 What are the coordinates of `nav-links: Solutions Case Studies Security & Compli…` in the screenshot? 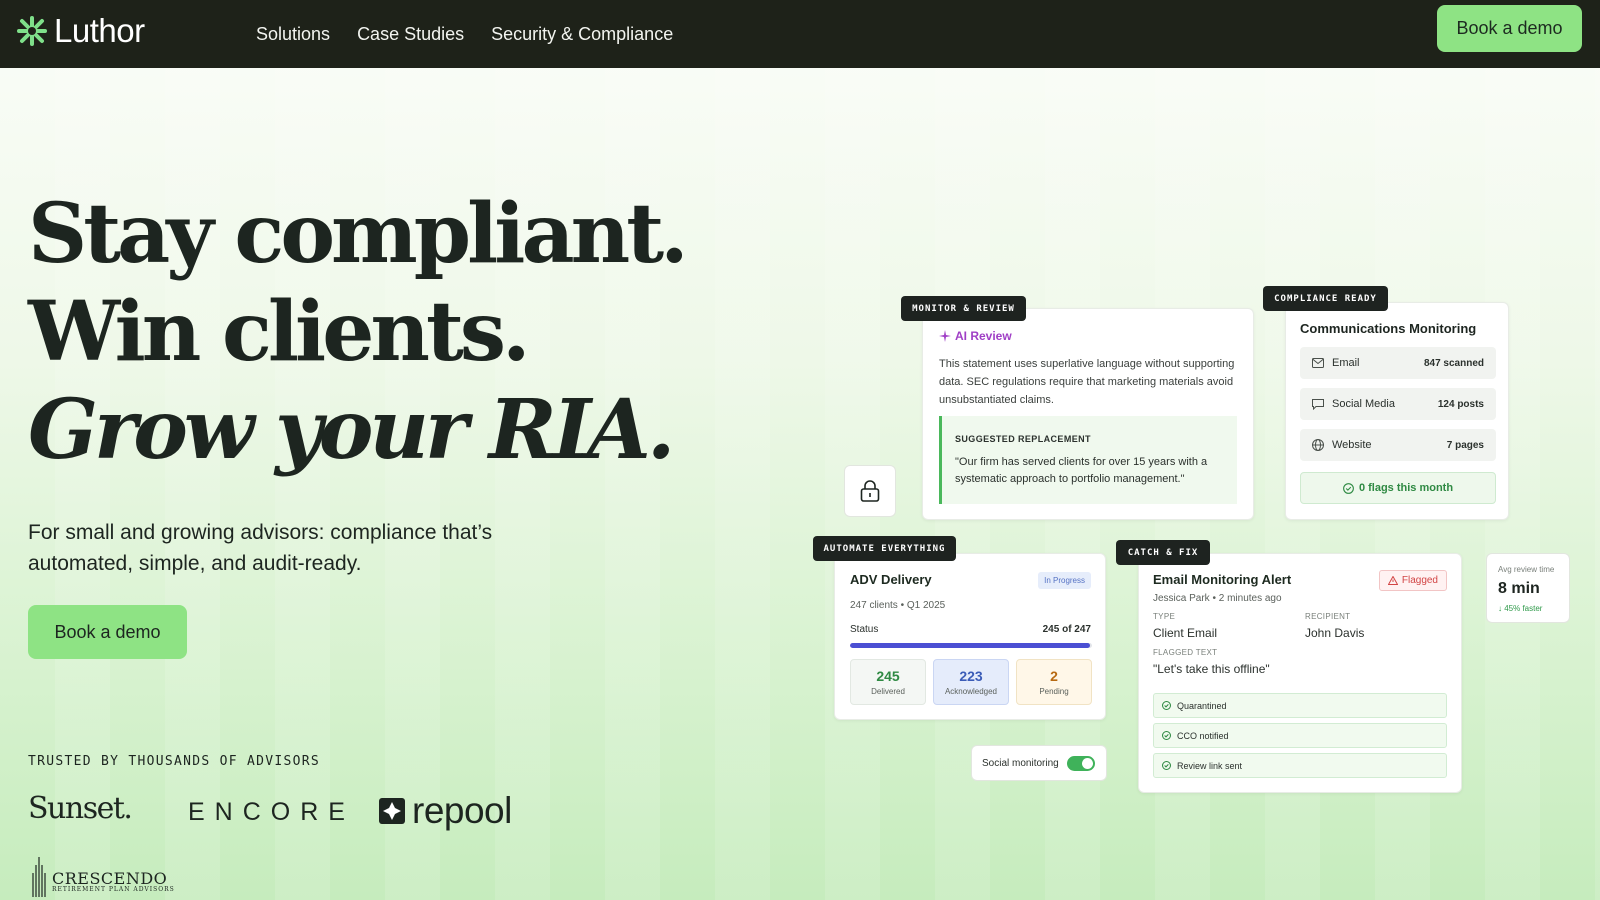 It's located at (464, 34).